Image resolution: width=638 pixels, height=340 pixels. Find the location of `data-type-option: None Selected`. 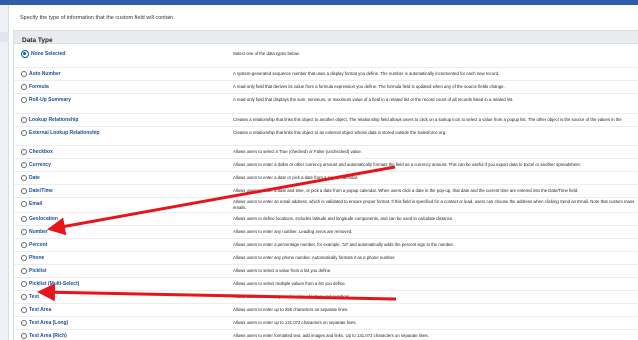

data-type-option: None Selected is located at coordinates (43, 54).